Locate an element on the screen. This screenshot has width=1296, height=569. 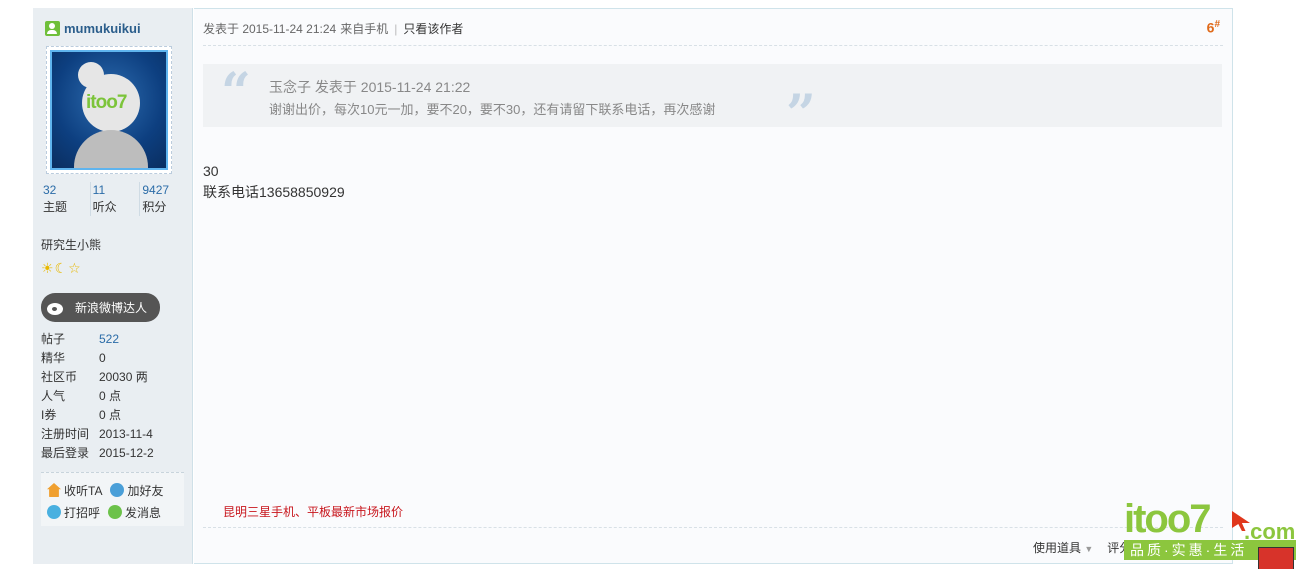
info-row-popularity: 人气 0 点 is located at coordinates (97, 396).